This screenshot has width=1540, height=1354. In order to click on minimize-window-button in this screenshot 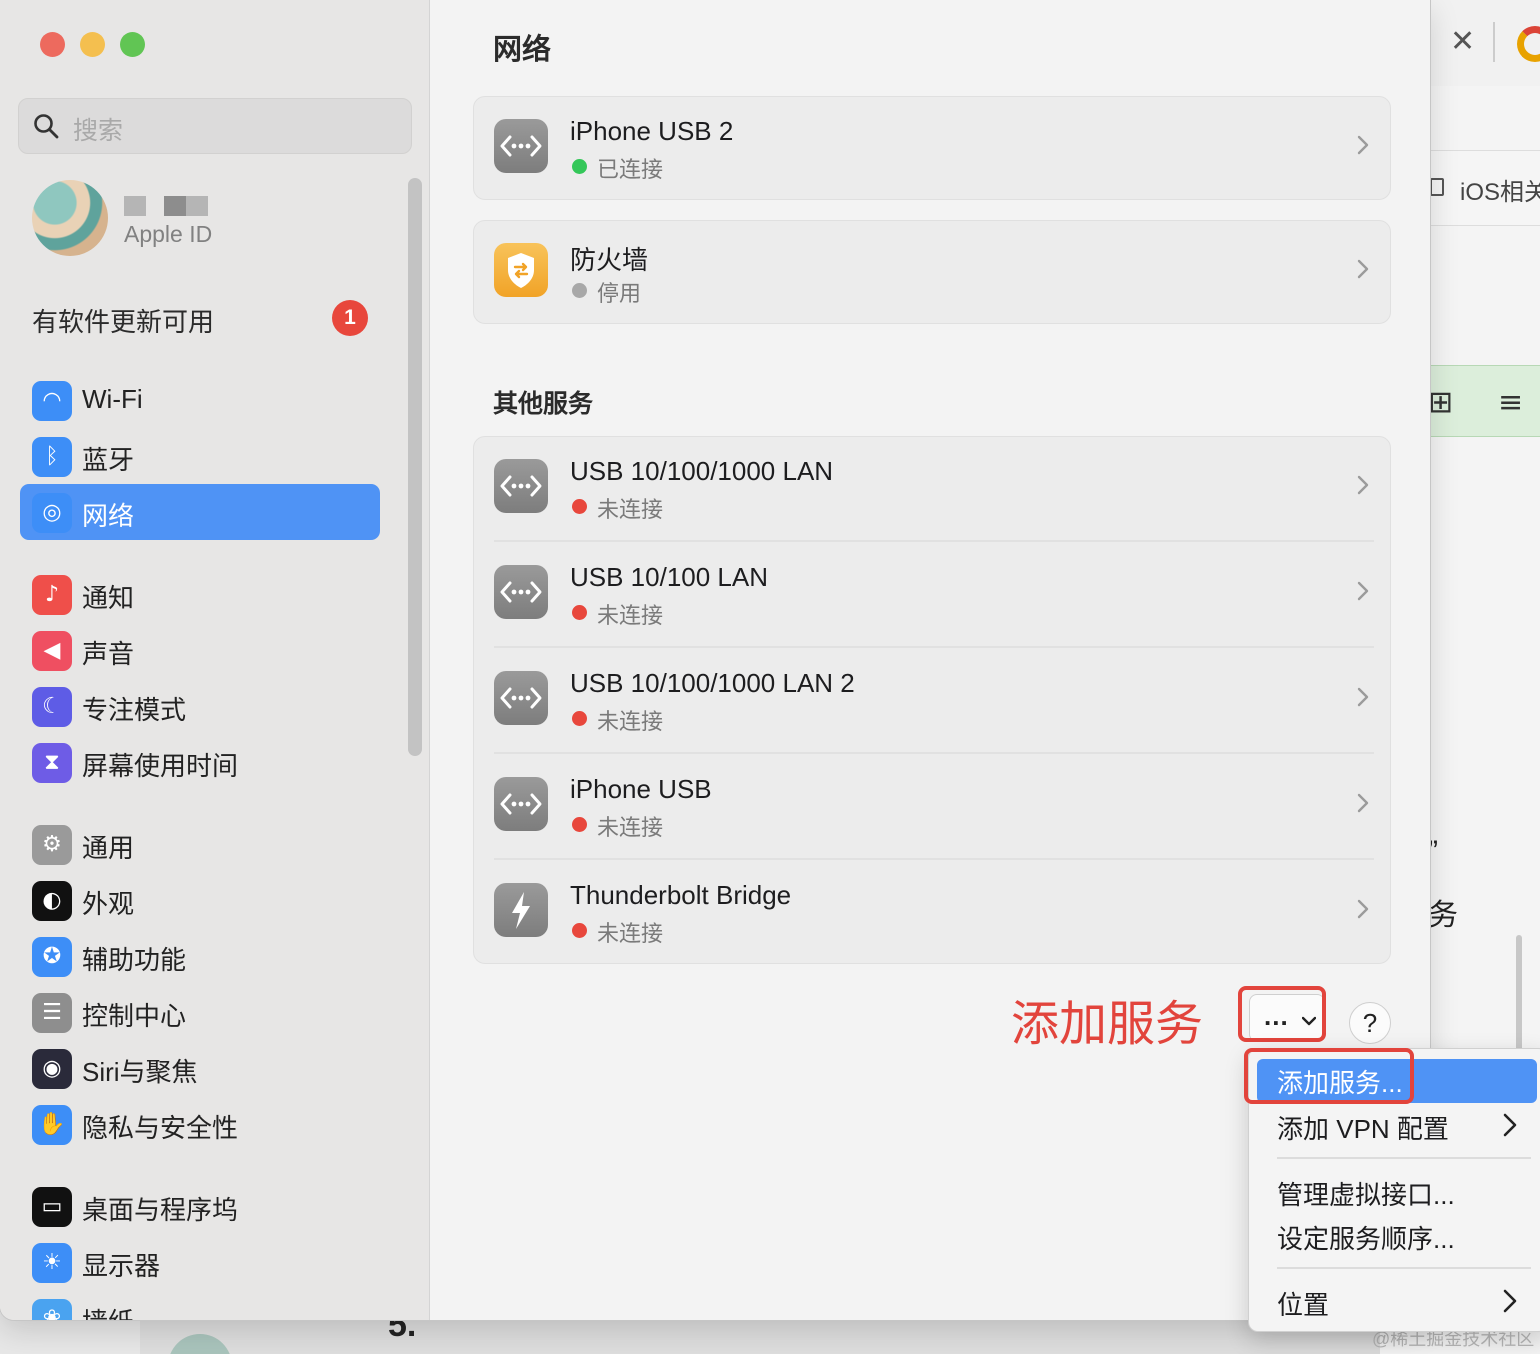, I will do `click(92, 44)`.